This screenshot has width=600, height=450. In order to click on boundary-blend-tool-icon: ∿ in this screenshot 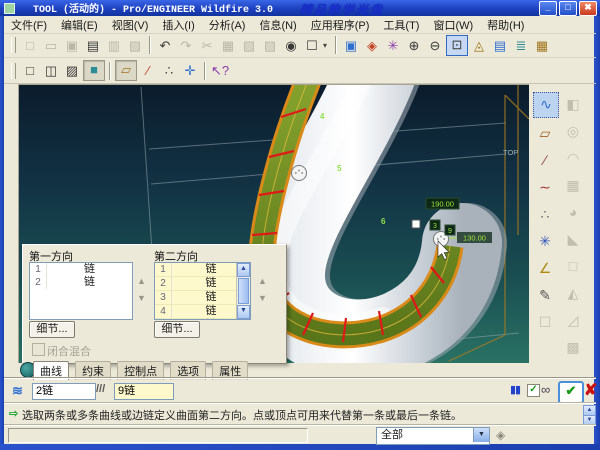, I will do `click(546, 105)`.